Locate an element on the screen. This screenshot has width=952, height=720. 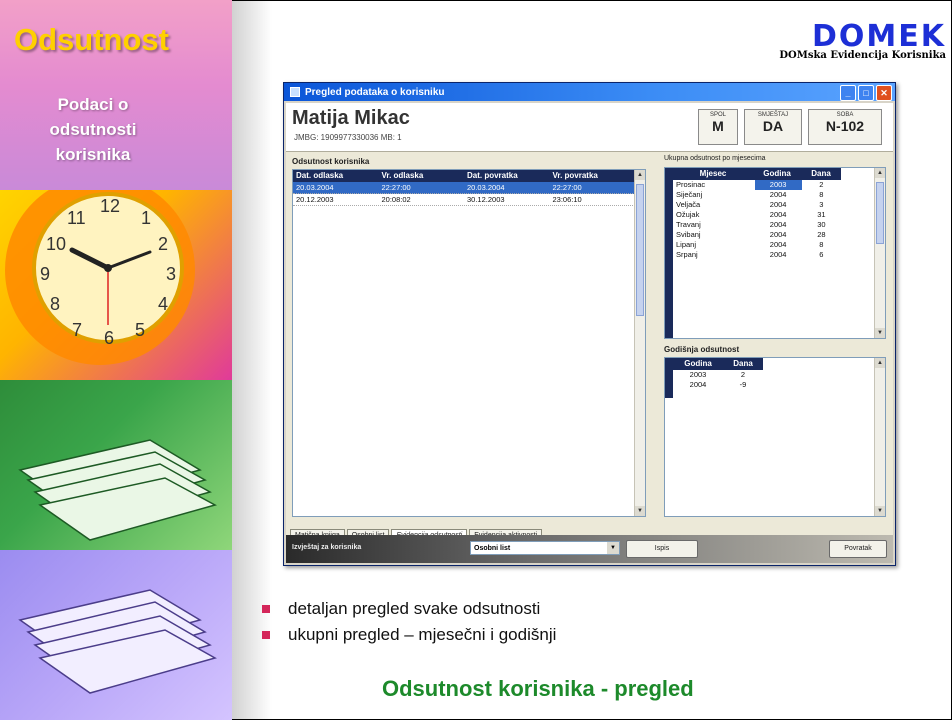
report-label: Izvještaj za korisnika is located at coordinates (327, 547).